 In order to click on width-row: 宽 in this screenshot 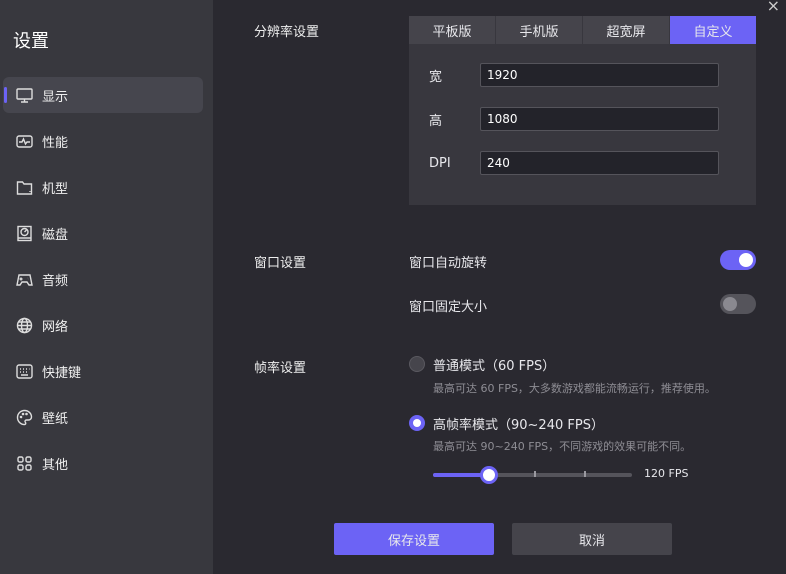, I will do `click(574, 75)`.